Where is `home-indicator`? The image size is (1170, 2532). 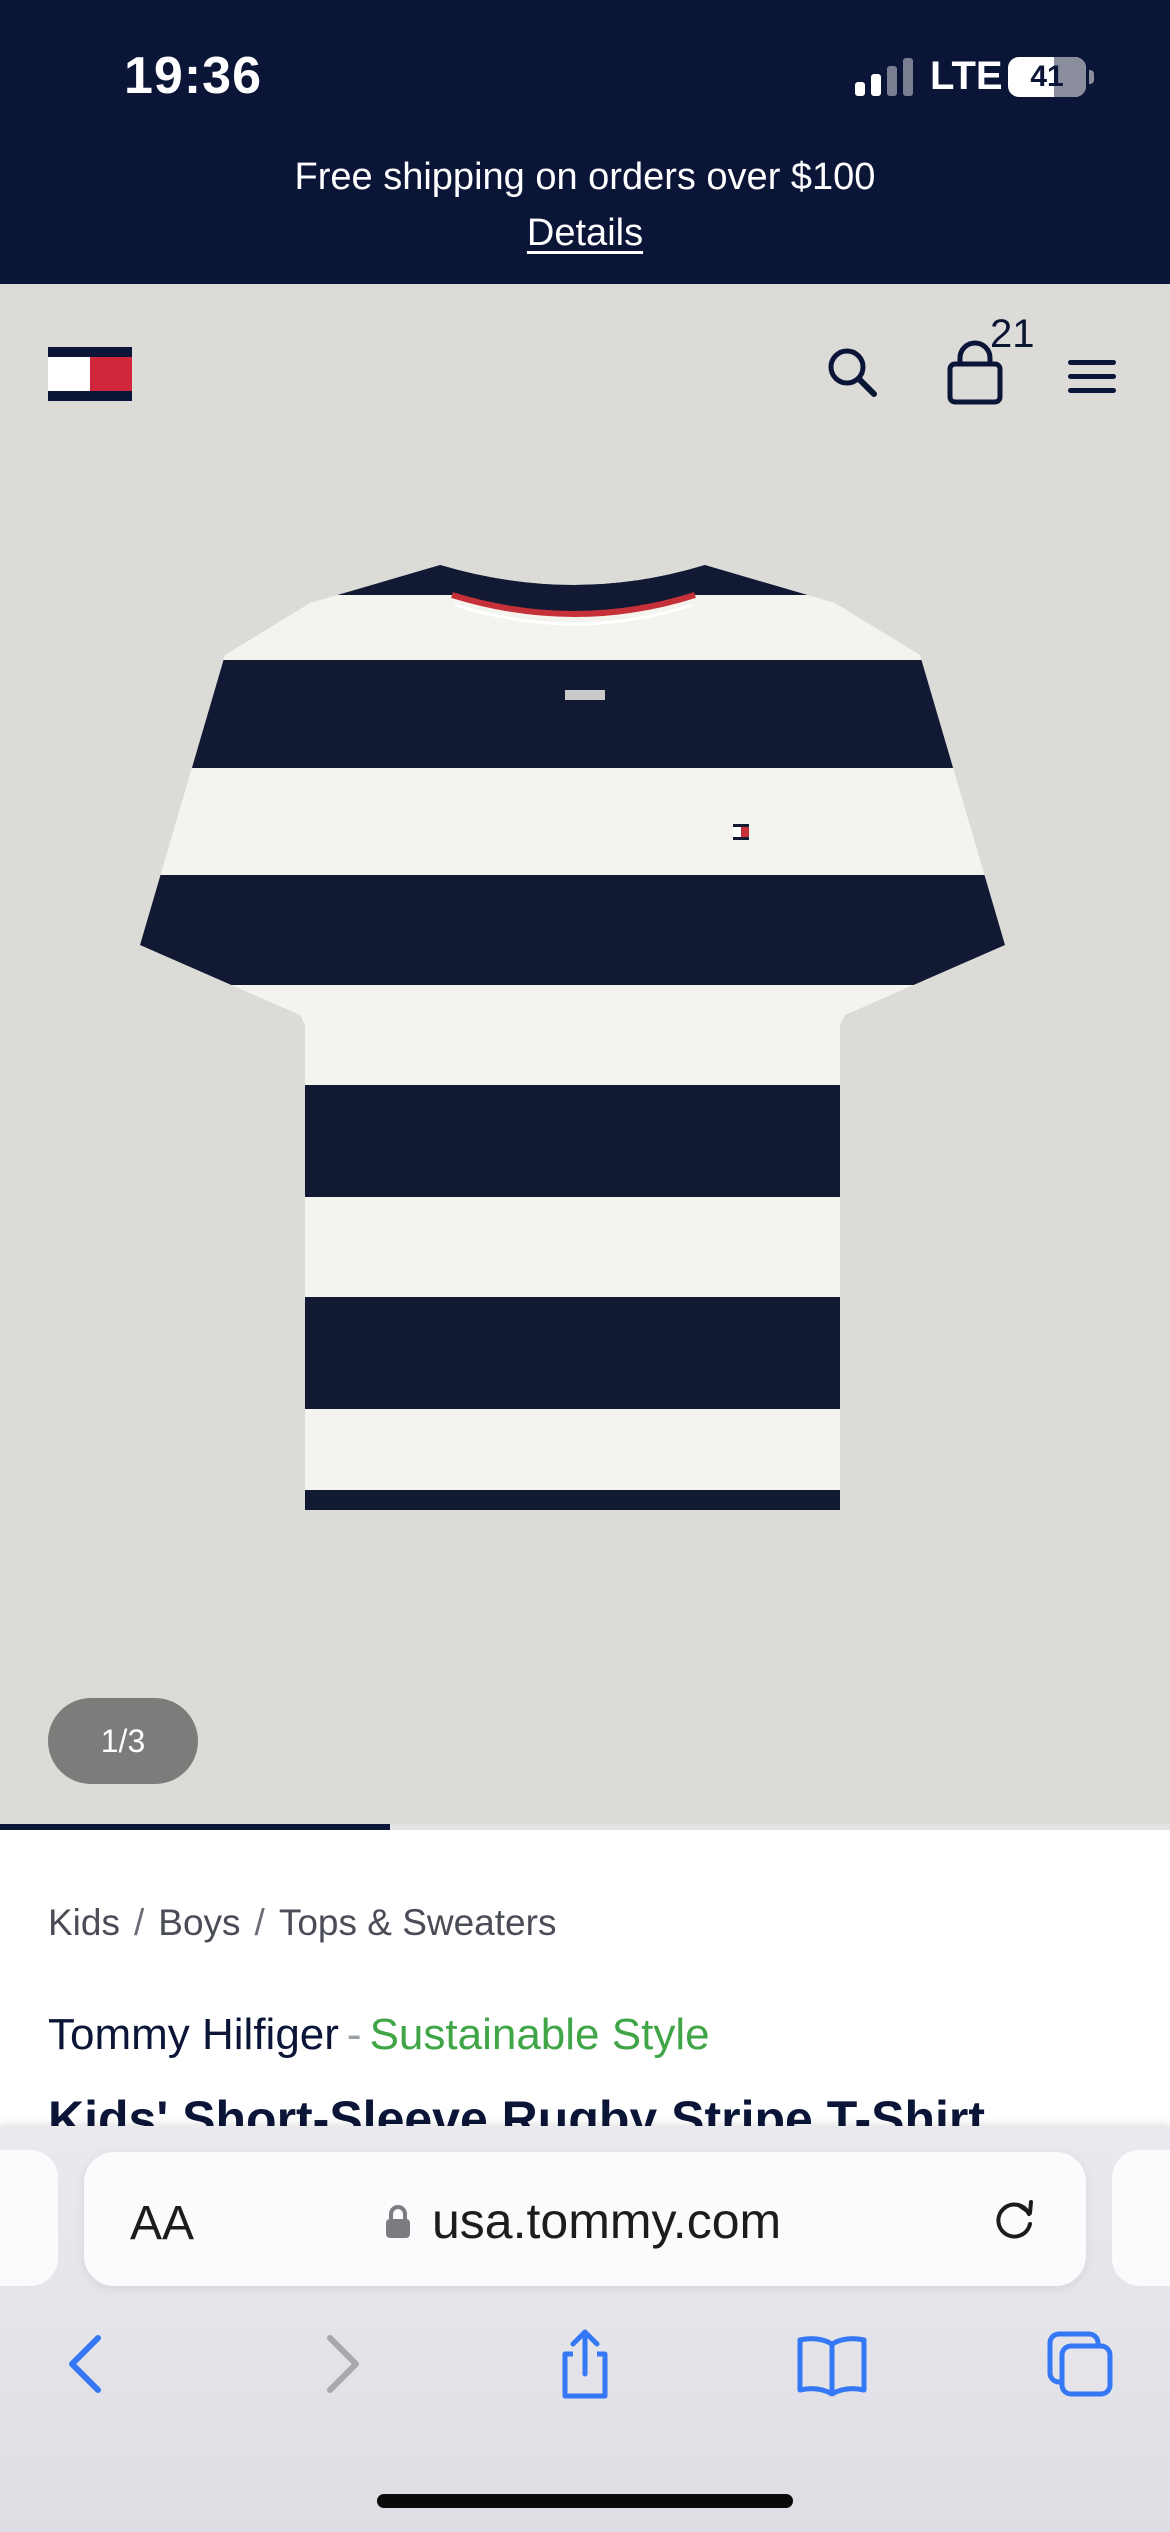
home-indicator is located at coordinates (585, 2501).